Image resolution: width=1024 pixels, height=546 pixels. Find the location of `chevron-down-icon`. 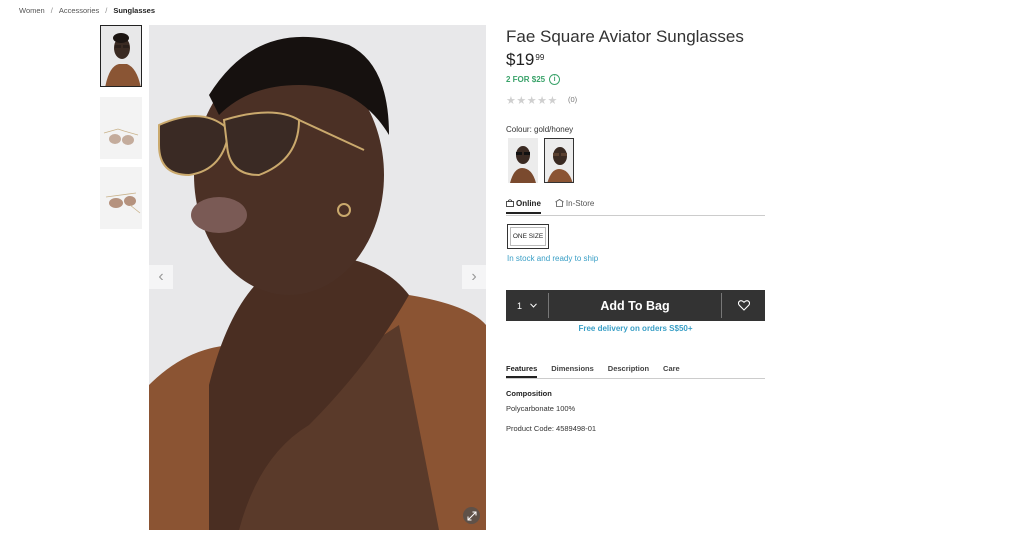

chevron-down-icon is located at coordinates (533, 305).